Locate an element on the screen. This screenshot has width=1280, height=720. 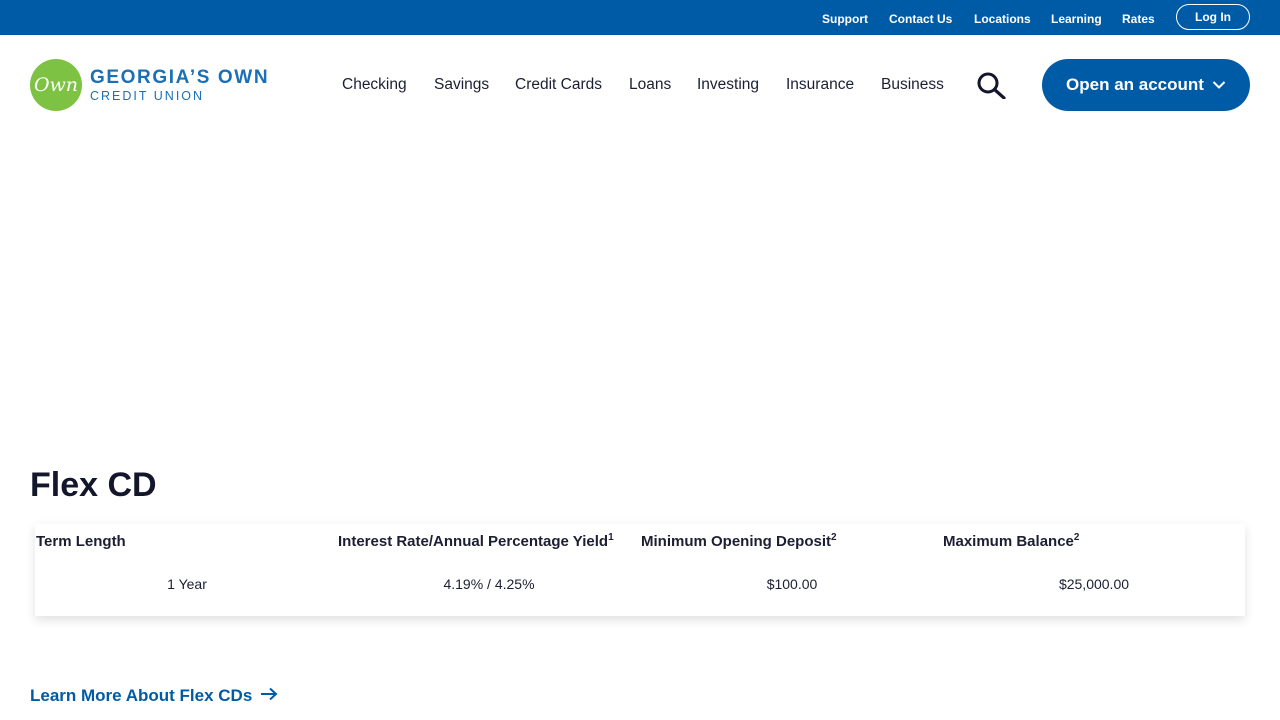
column-header-maximum-balance: Maximum Balance2 is located at coordinates (1011, 541).